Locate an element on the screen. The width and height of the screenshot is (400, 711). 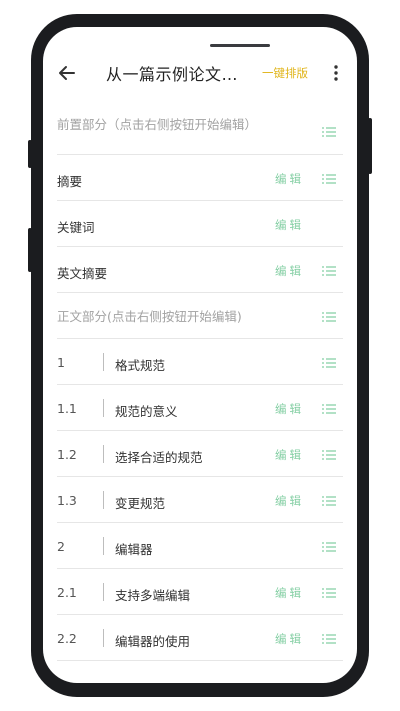
abstract-row: 摘要 编辑 is located at coordinates (200, 178).